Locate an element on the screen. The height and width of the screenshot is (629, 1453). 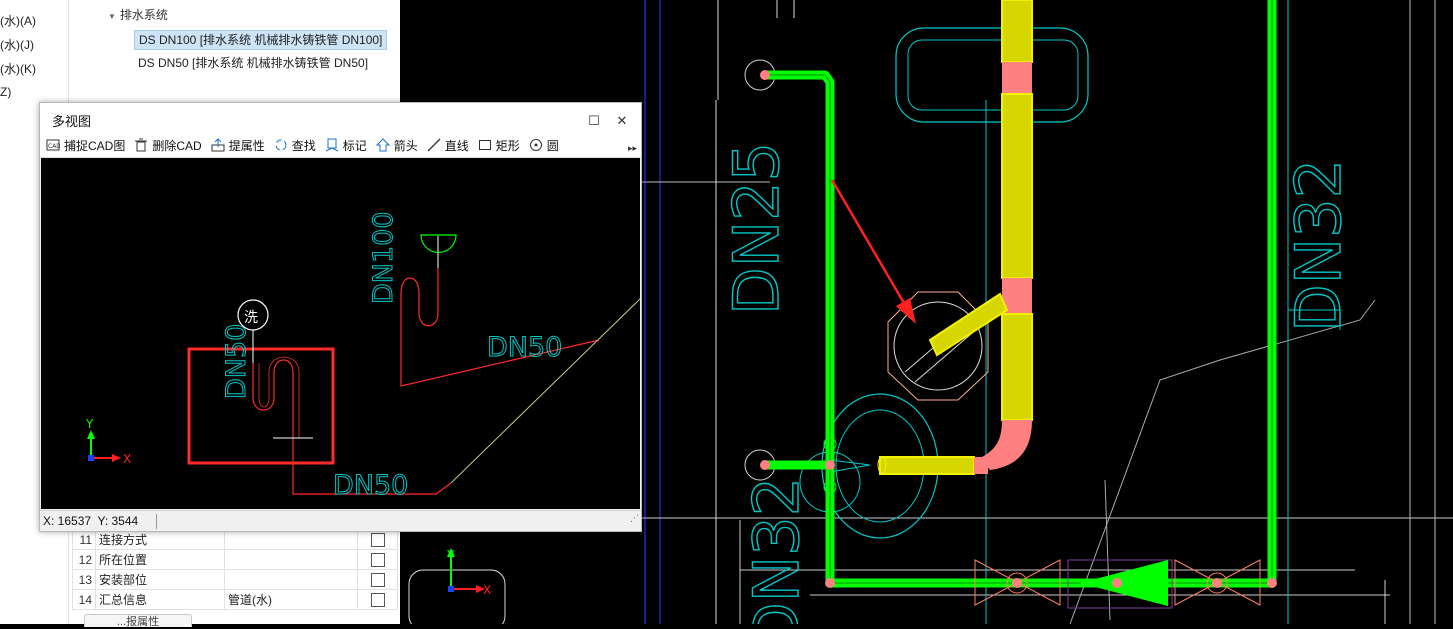
status-separator is located at coordinates (156, 521).